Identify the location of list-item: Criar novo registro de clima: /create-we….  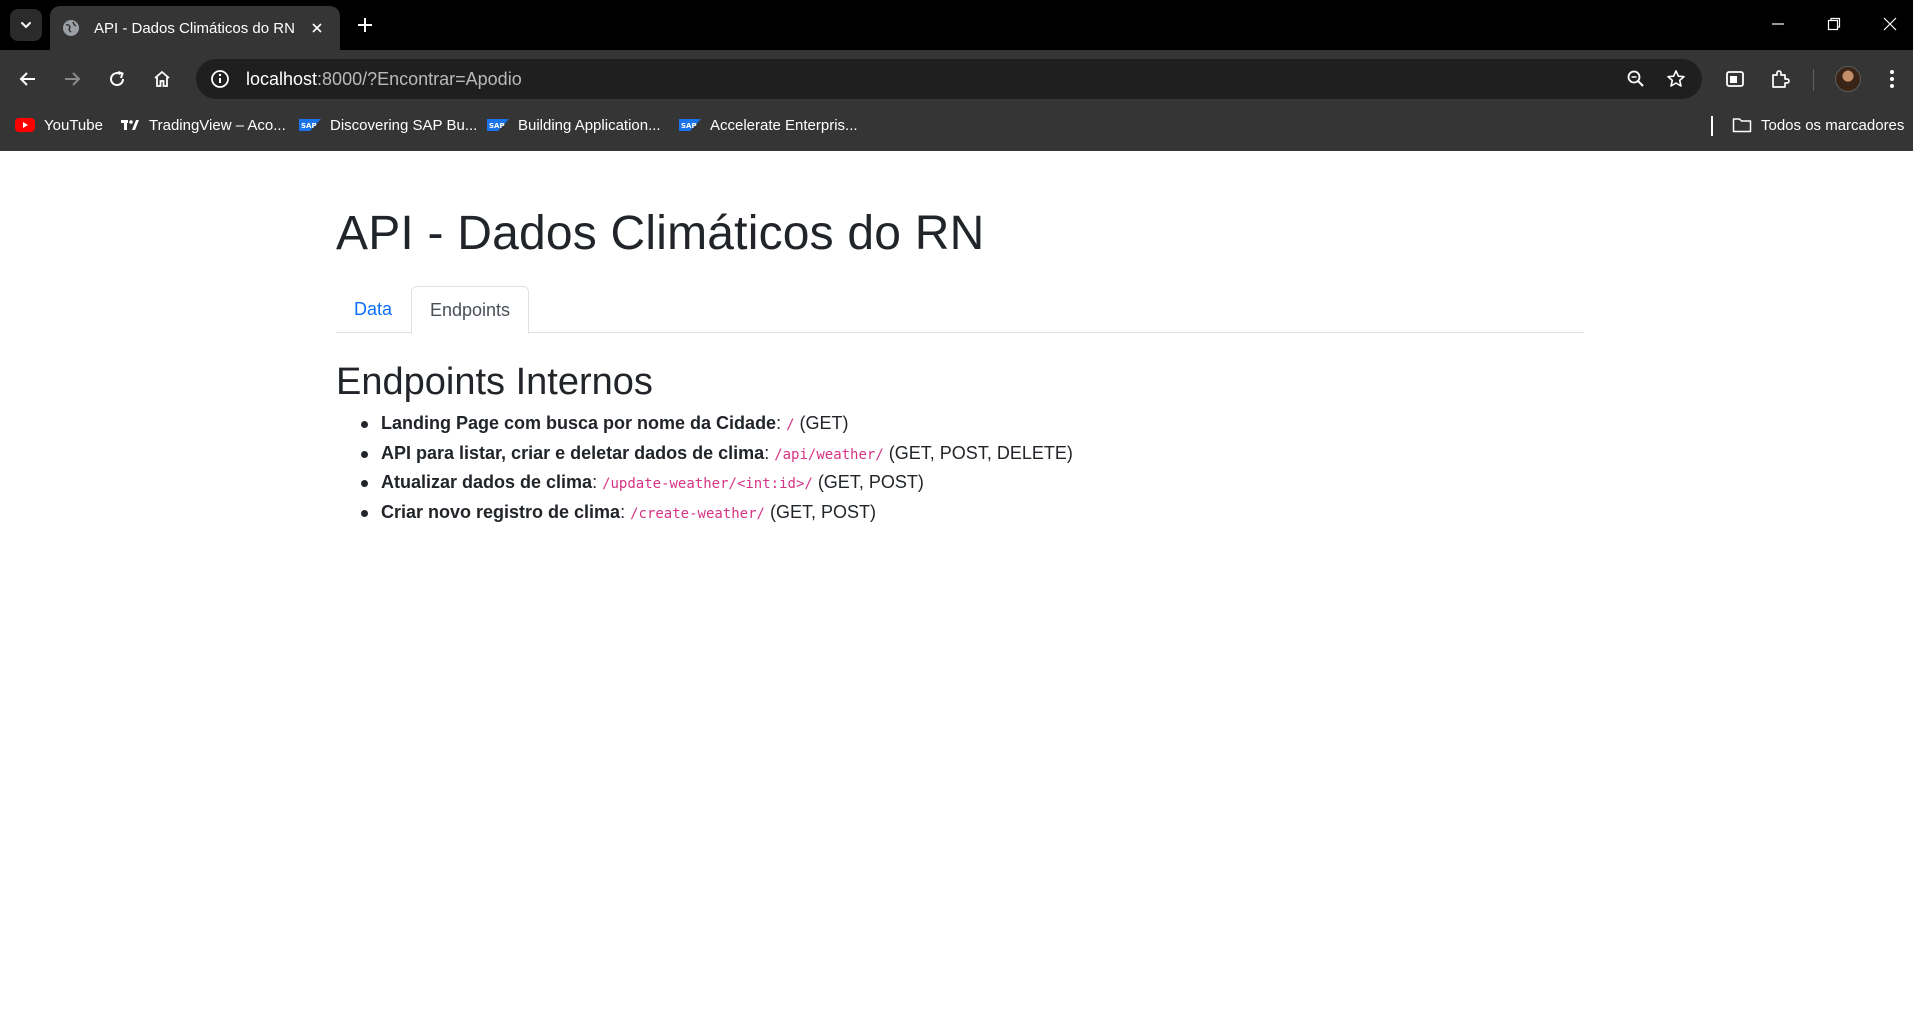
(717, 514).